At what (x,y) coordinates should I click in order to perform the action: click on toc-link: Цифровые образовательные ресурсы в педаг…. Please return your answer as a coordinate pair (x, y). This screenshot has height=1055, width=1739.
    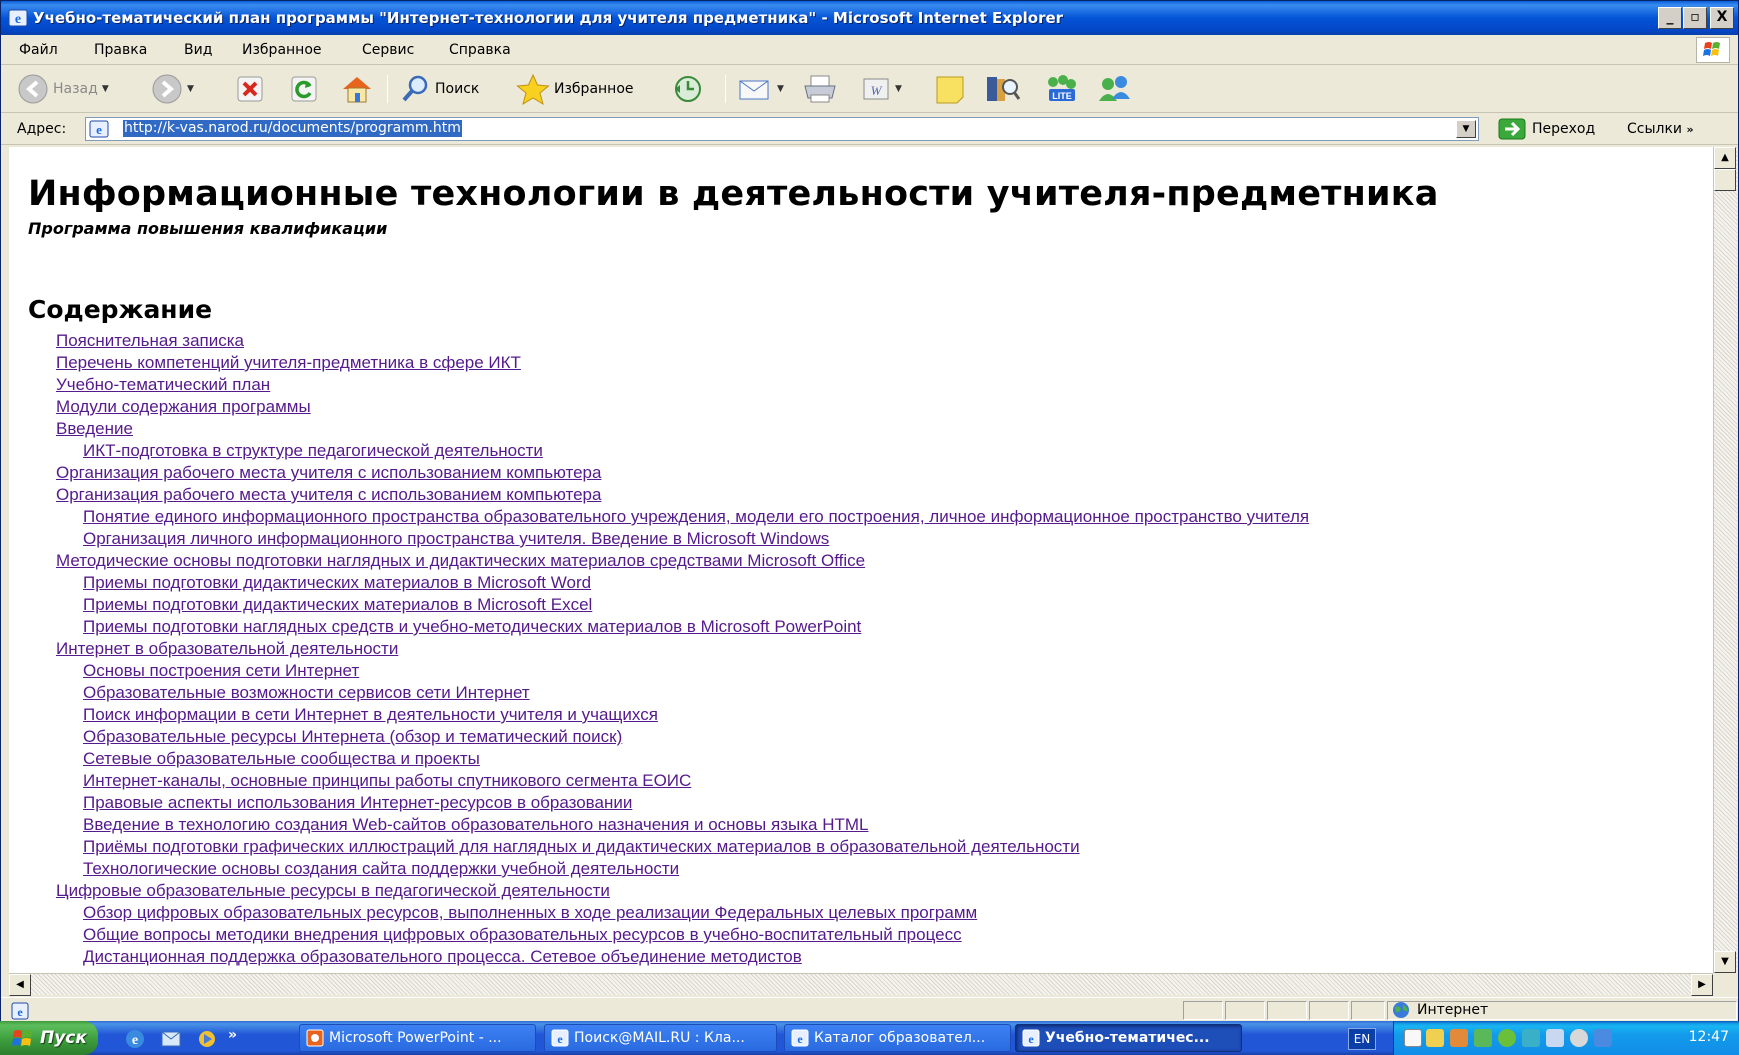
    Looking at the image, I should click on (859, 891).